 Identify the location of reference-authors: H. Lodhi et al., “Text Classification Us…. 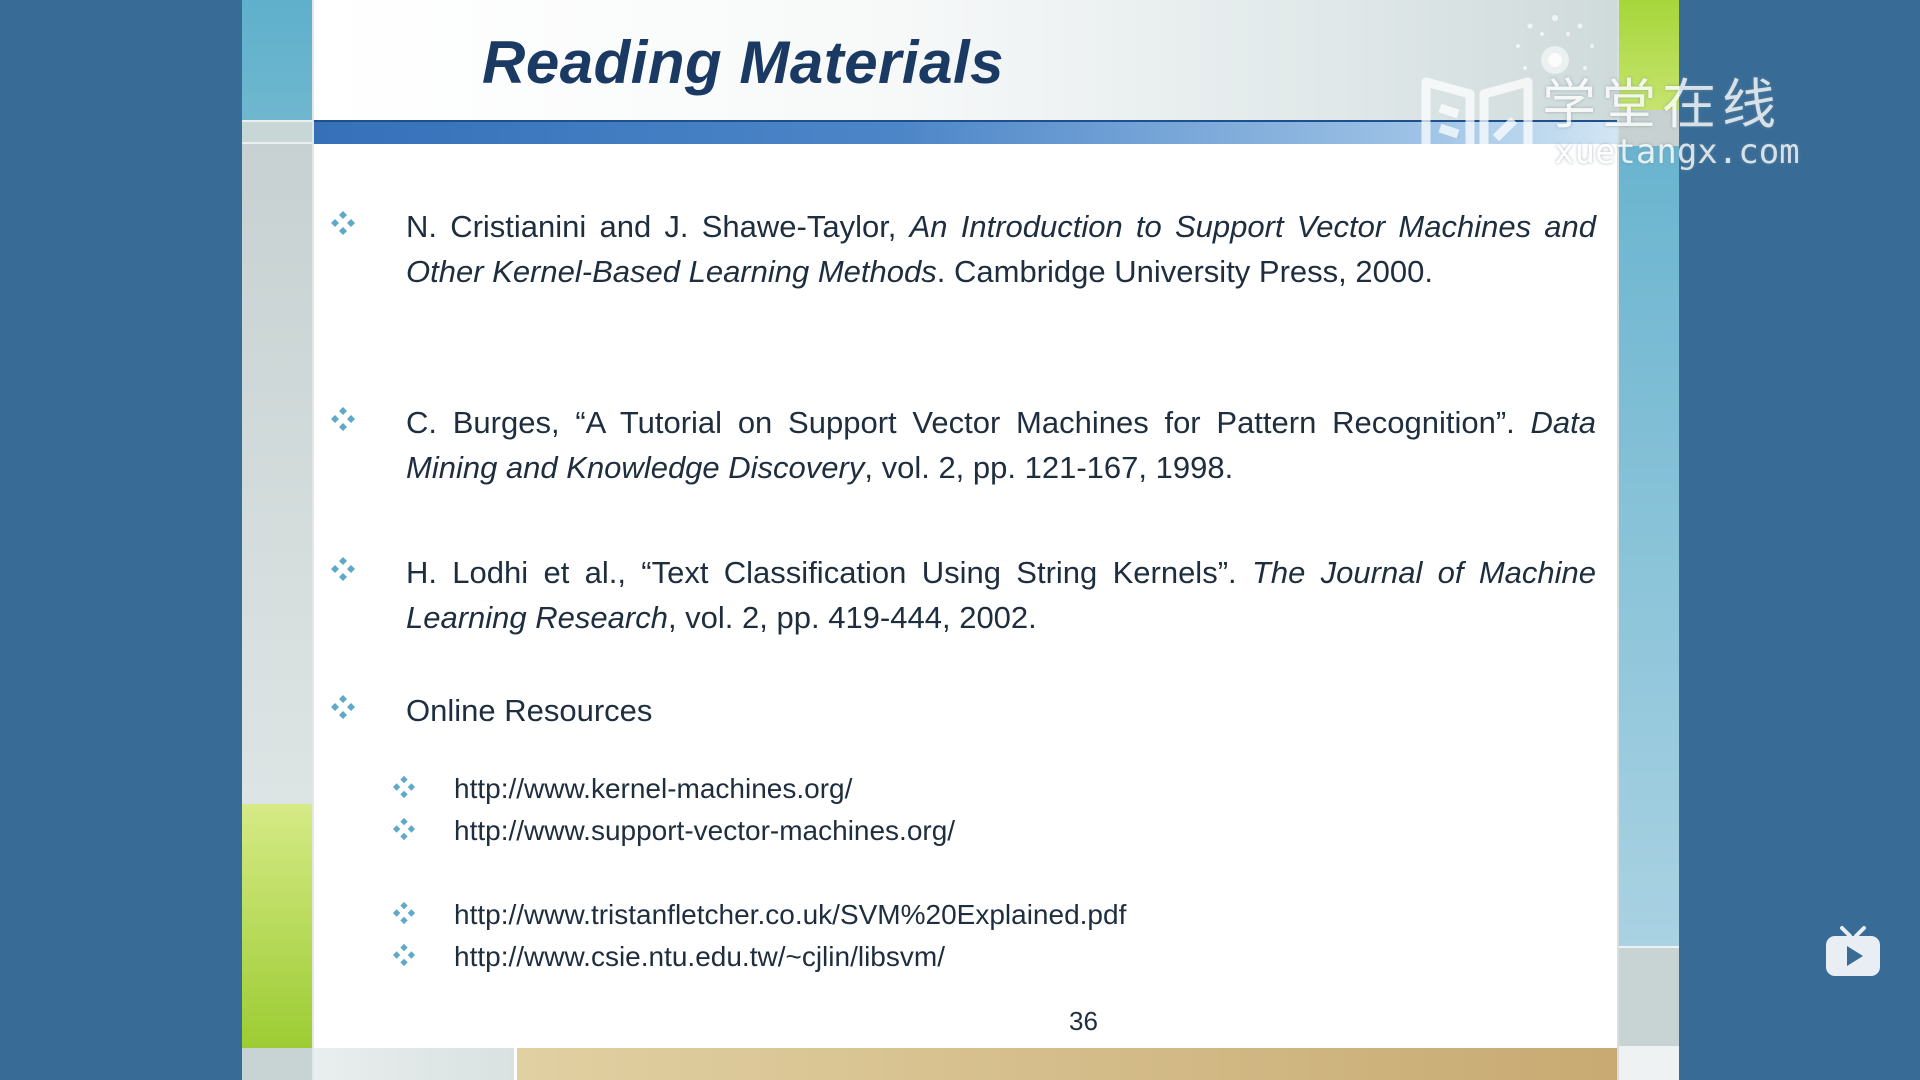
(829, 572).